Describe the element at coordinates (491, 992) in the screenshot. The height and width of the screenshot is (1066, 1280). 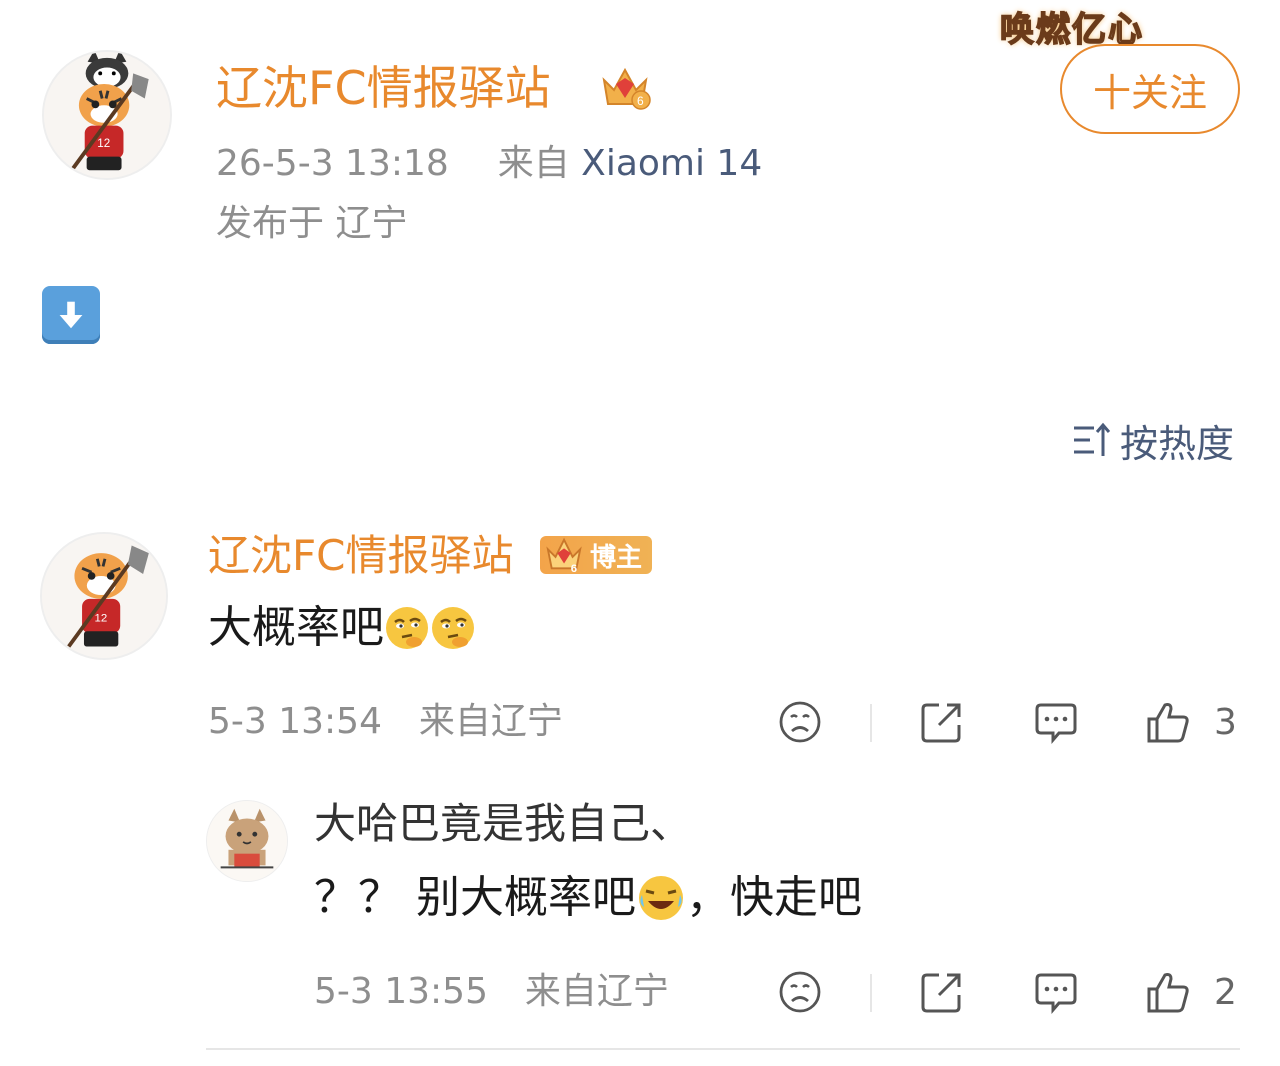
I see `reply-meta: 5-3 13:55 来自辽宁` at that location.